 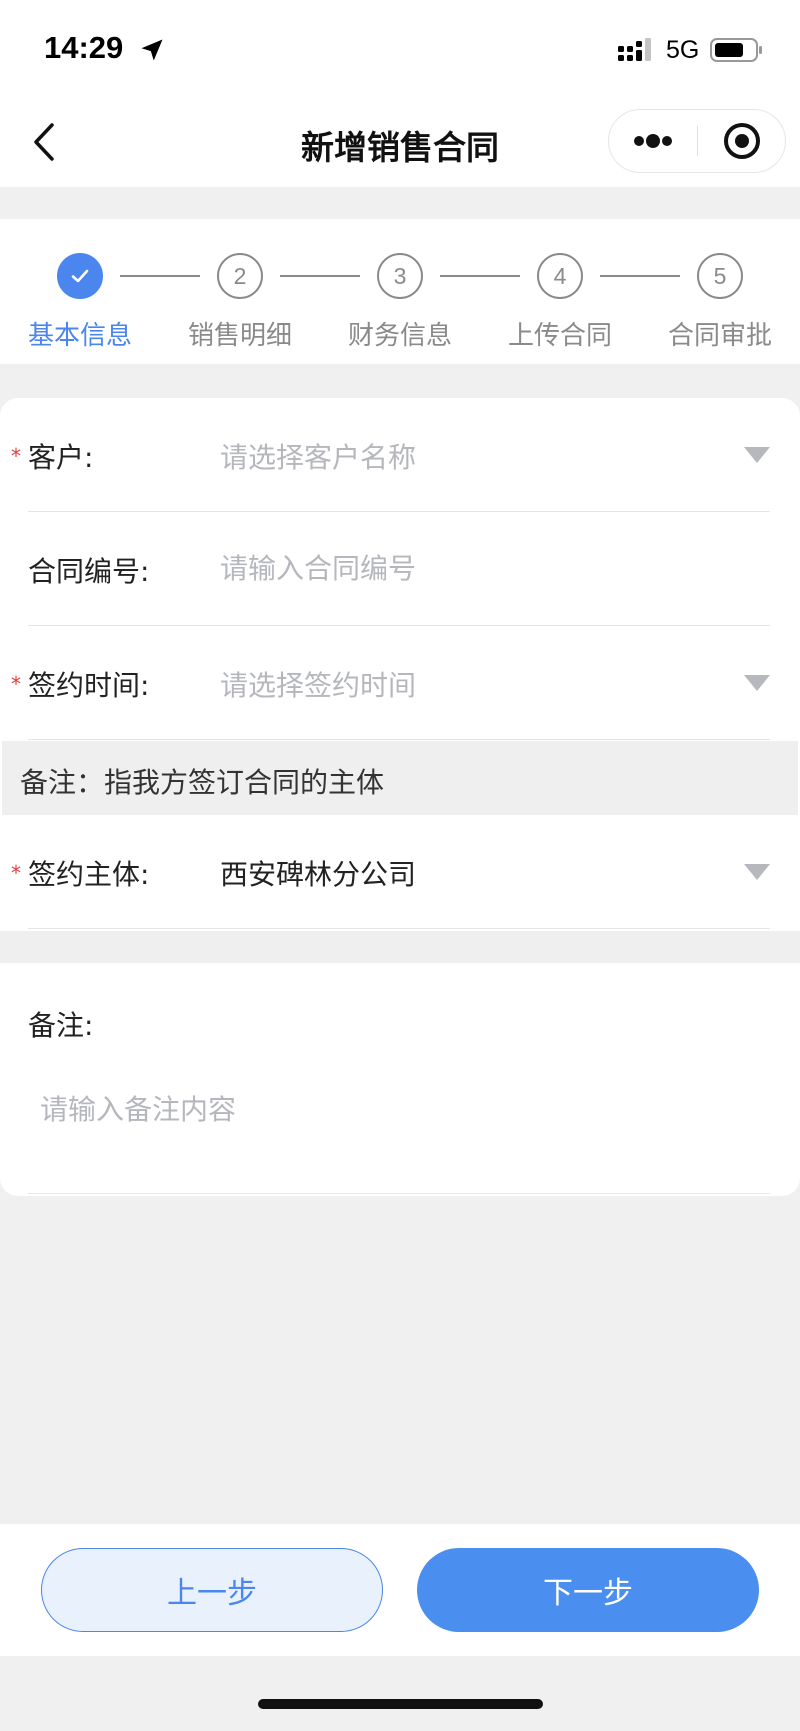 I want to click on customer-row: * 客户: 请选择客户名称, so click(x=400, y=455).